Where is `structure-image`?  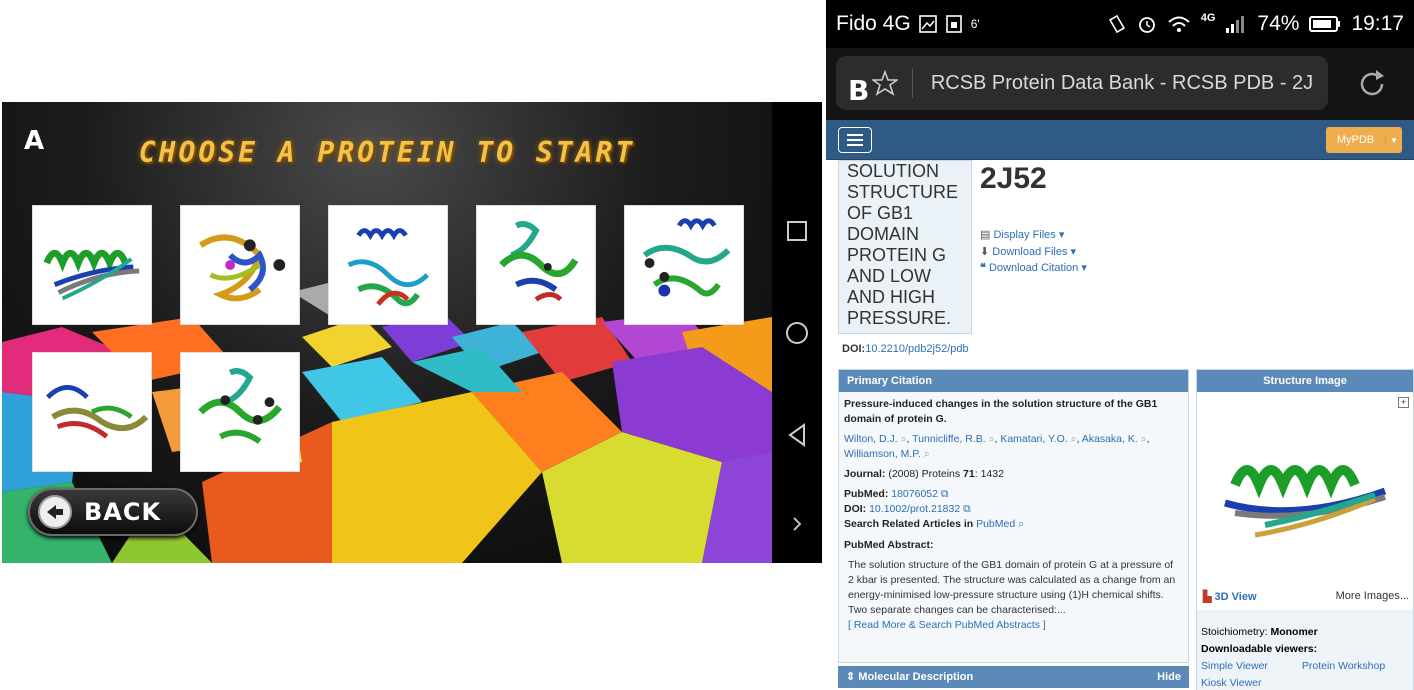
structure-image is located at coordinates (1305, 495).